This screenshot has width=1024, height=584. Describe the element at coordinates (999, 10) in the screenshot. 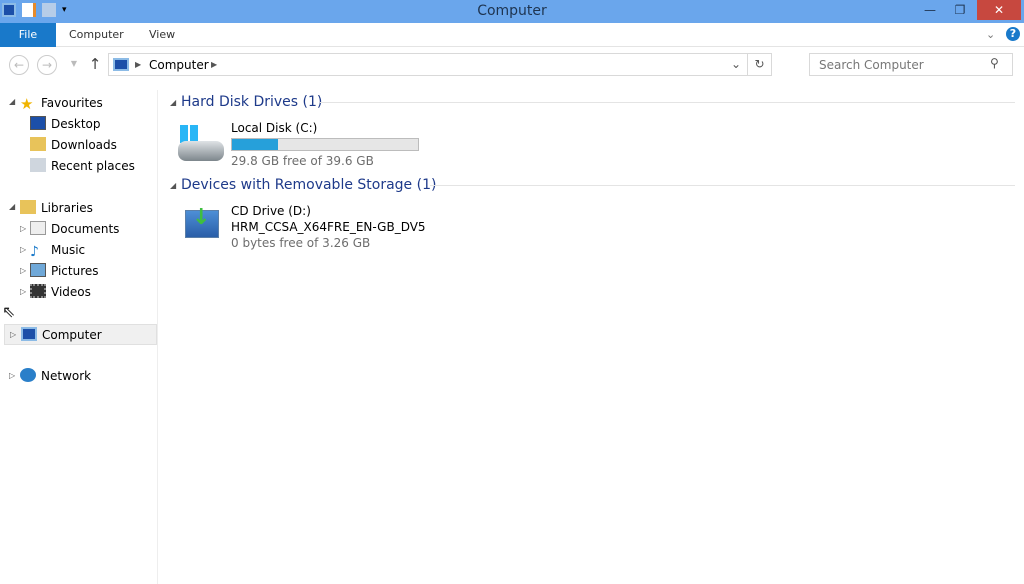

I see `close-button: ✕` at that location.